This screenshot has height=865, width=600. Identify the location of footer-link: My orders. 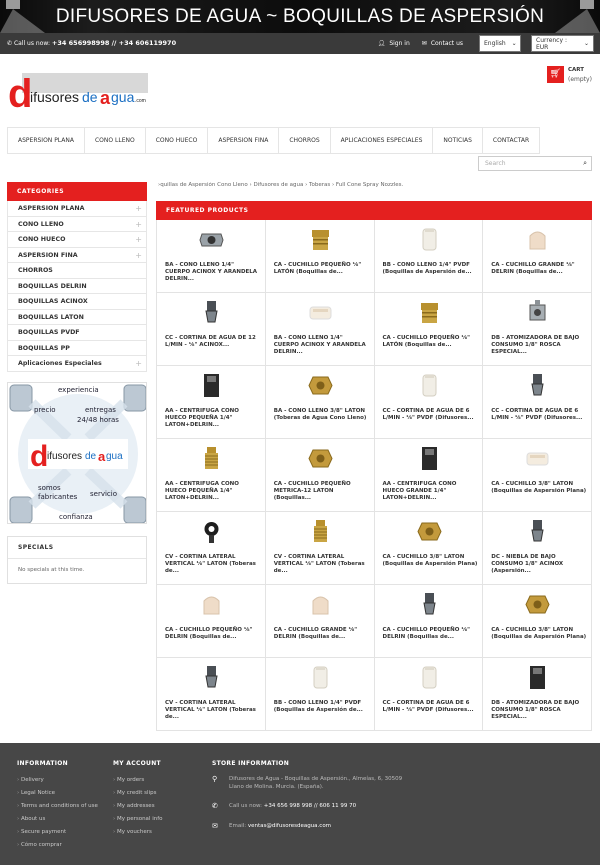
(138, 780).